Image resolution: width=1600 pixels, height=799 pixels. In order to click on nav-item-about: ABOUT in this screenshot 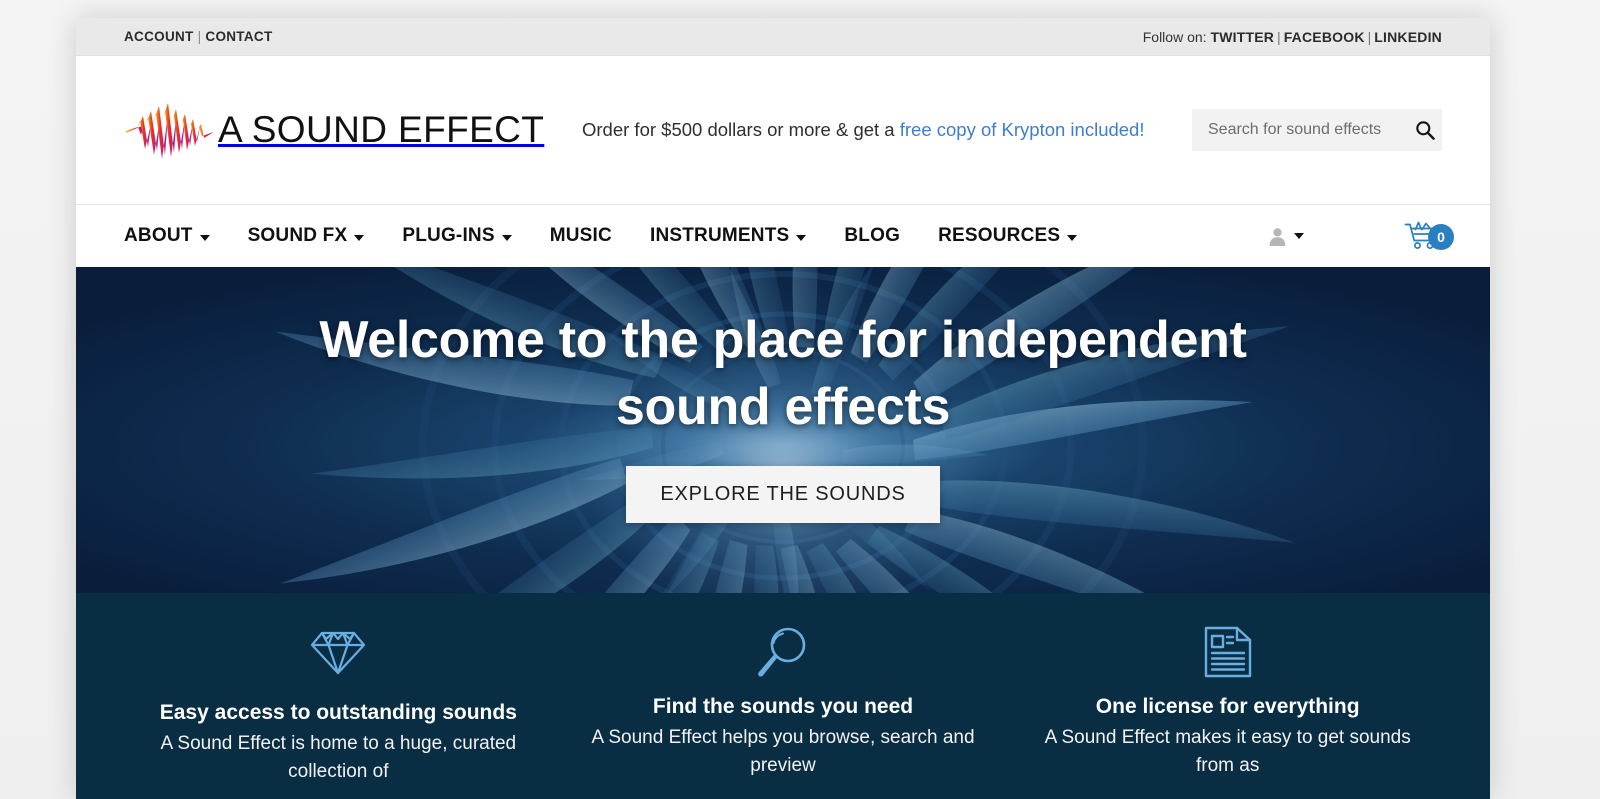, I will do `click(176, 236)`.